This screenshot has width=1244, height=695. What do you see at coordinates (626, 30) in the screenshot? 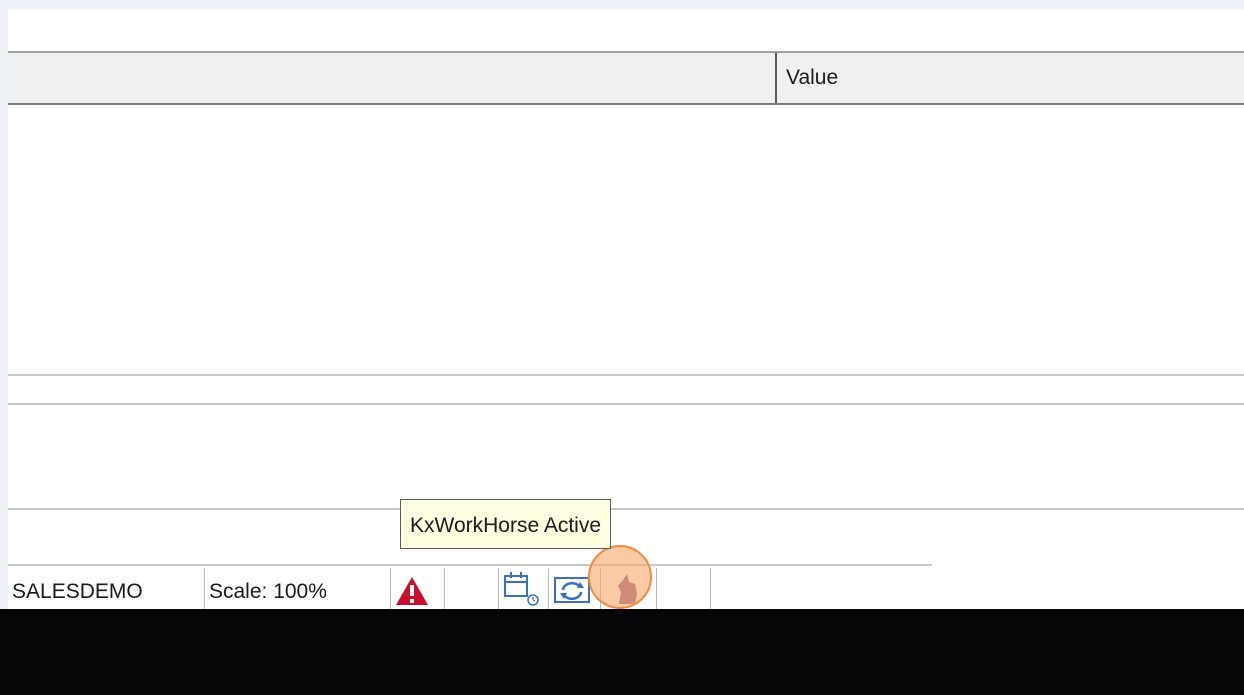
I see `top-area` at bounding box center [626, 30].